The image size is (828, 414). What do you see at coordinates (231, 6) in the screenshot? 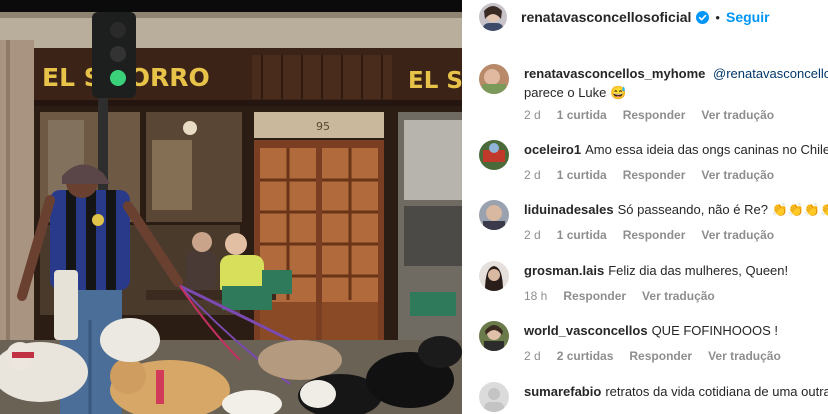
I see `photo-top-bar` at bounding box center [231, 6].